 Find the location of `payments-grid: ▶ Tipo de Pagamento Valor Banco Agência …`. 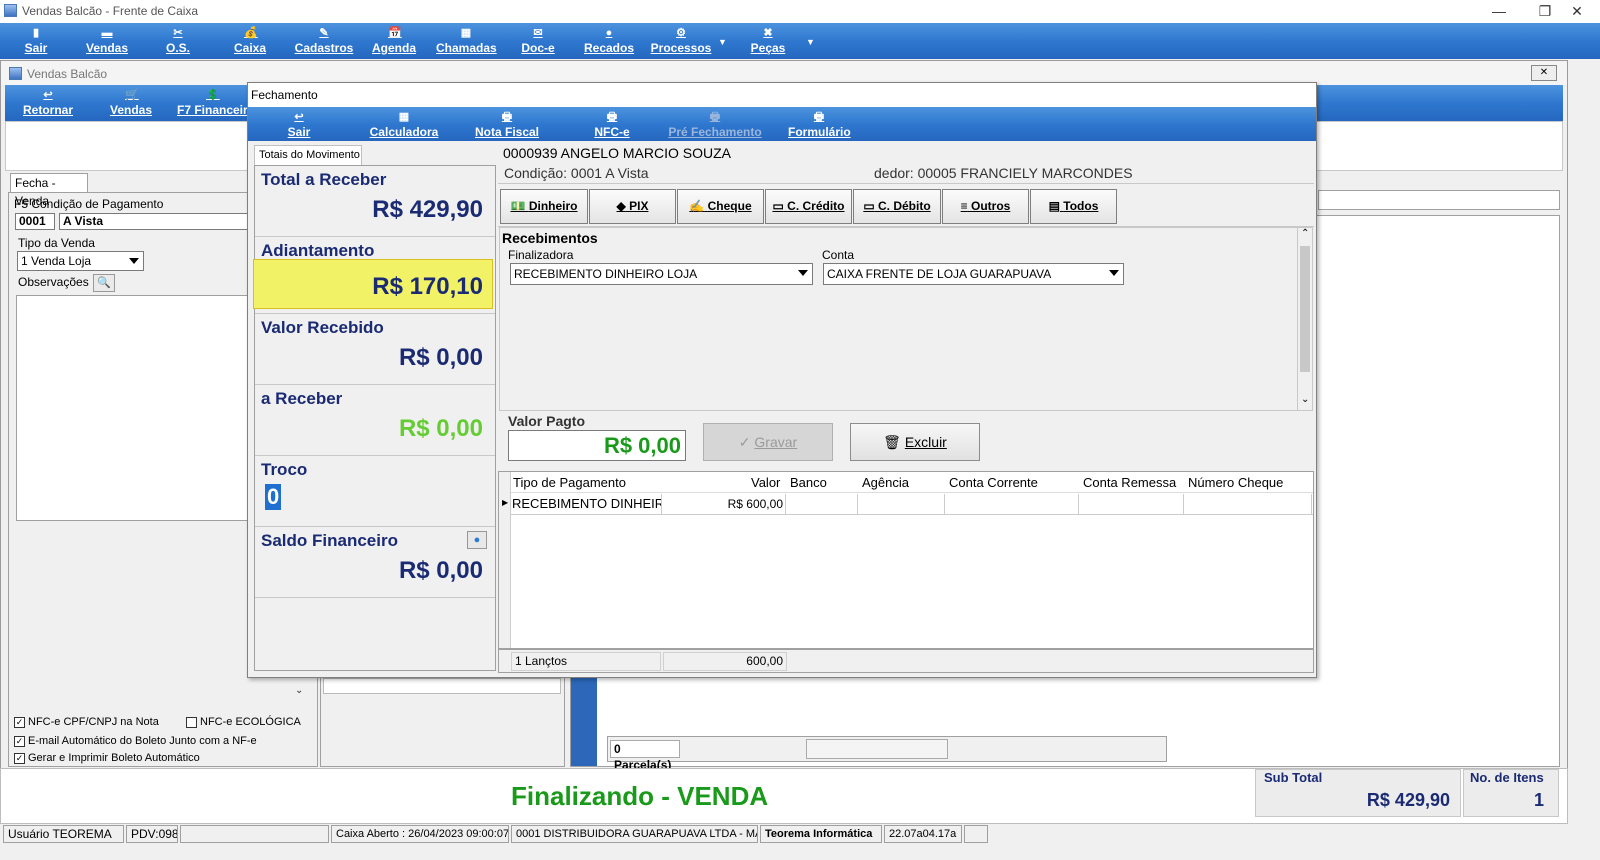

payments-grid: ▶ Tipo de Pagamento Valor Banco Agência … is located at coordinates (906, 560).